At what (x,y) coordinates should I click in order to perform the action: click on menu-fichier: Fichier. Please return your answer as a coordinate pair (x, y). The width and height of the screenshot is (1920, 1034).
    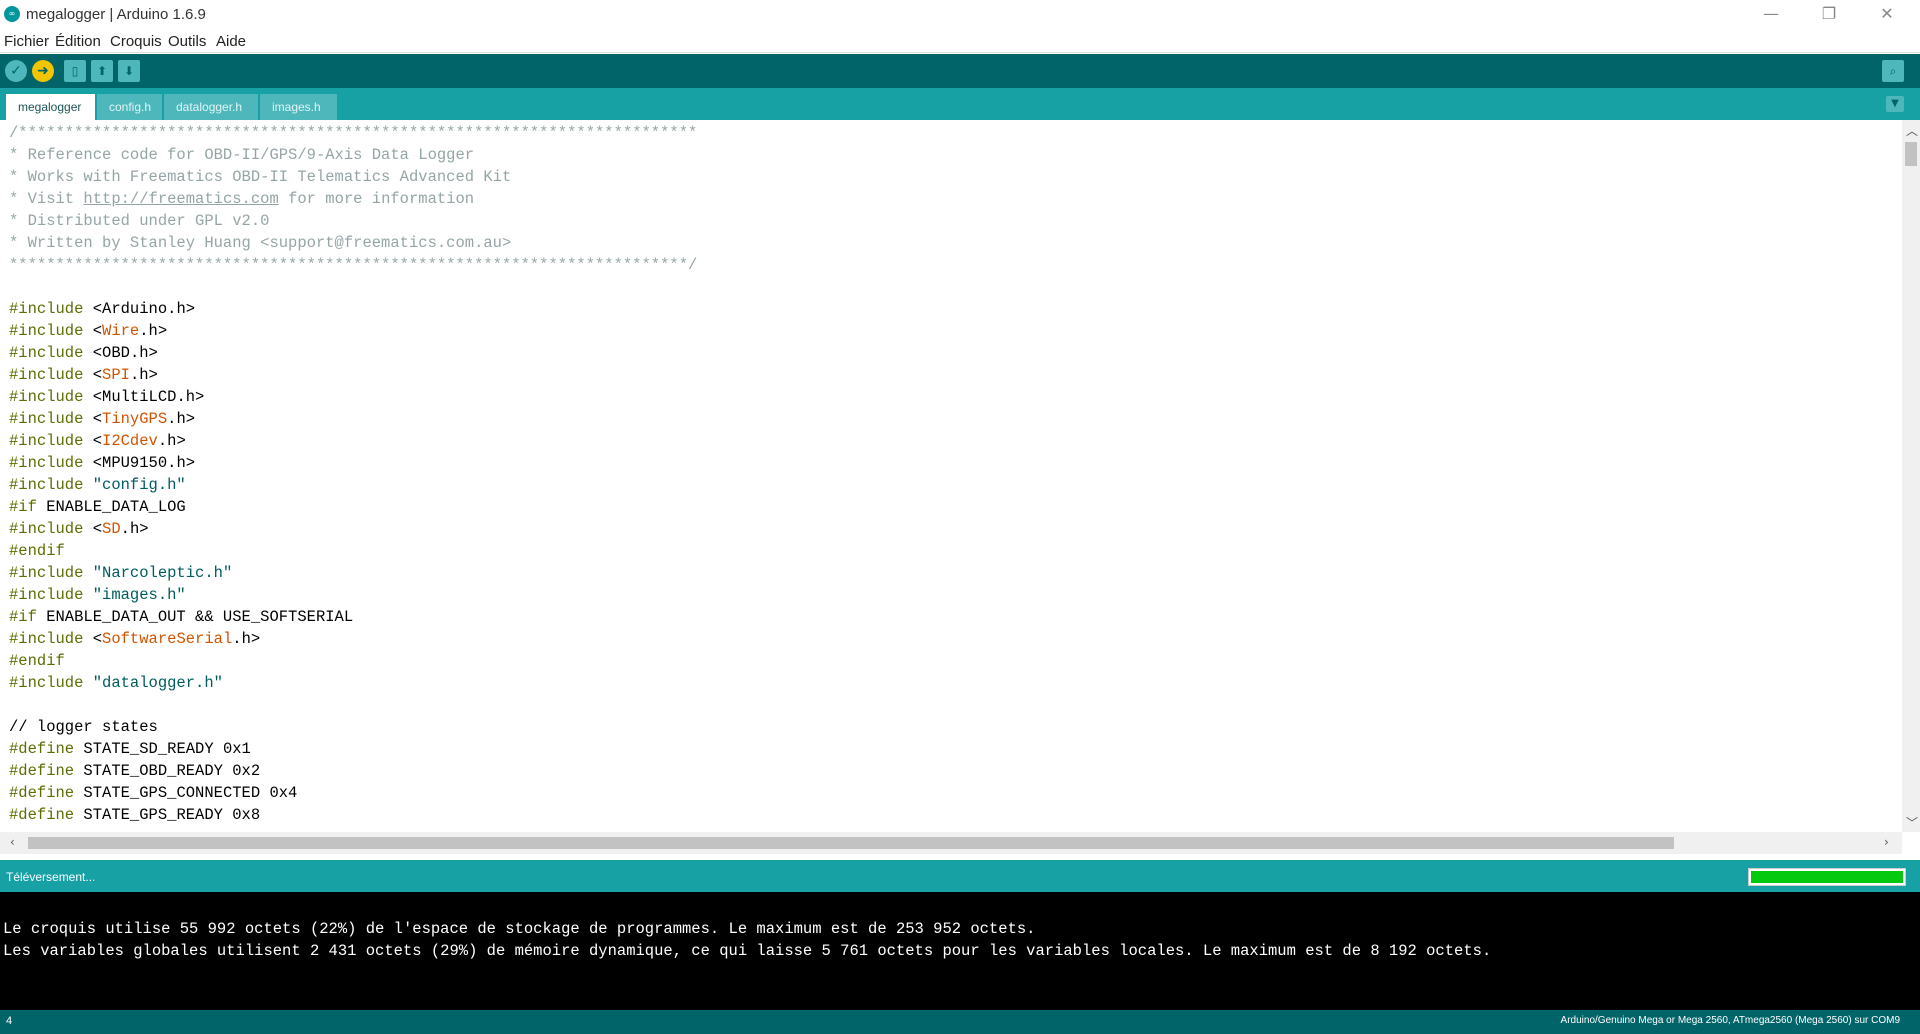
    Looking at the image, I should click on (26, 41).